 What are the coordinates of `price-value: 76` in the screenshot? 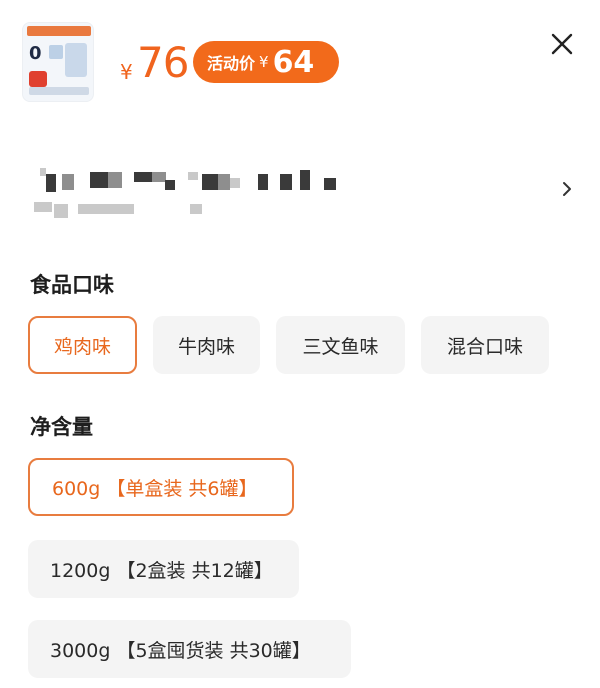 It's located at (163, 62).